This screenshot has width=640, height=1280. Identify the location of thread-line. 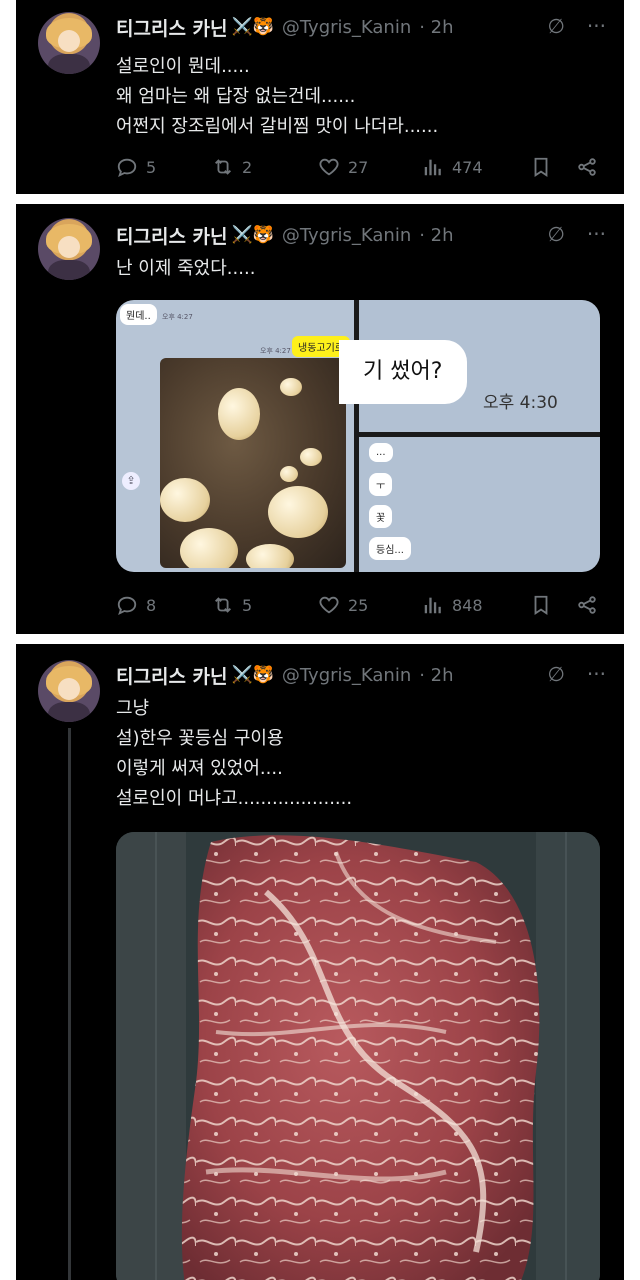
(69, 1004).